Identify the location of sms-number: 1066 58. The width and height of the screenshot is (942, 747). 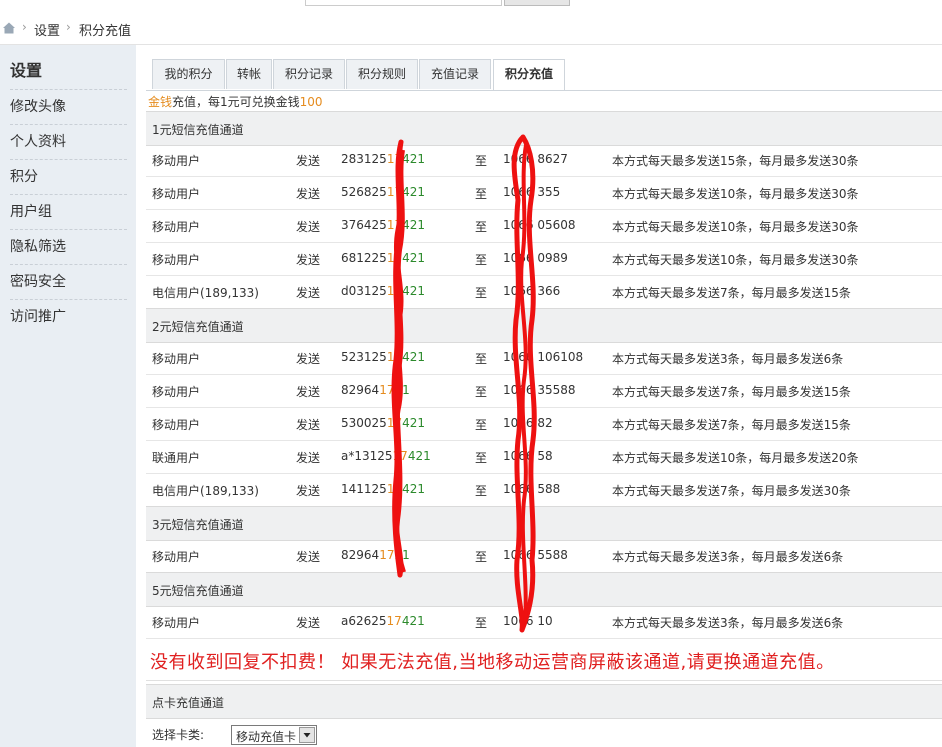
(528, 456).